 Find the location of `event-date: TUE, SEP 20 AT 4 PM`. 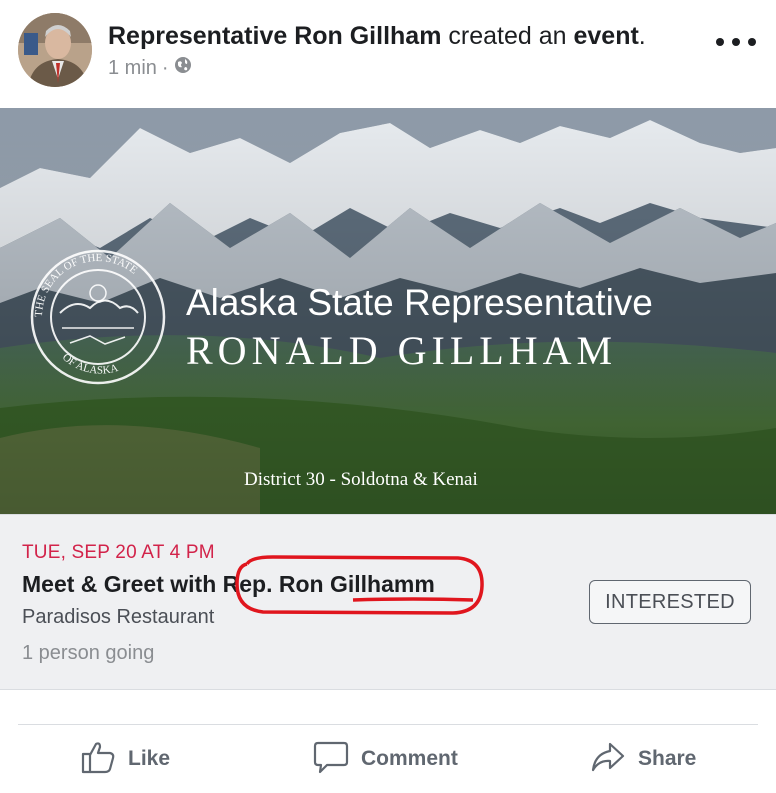

event-date: TUE, SEP 20 AT 4 PM is located at coordinates (118, 552).